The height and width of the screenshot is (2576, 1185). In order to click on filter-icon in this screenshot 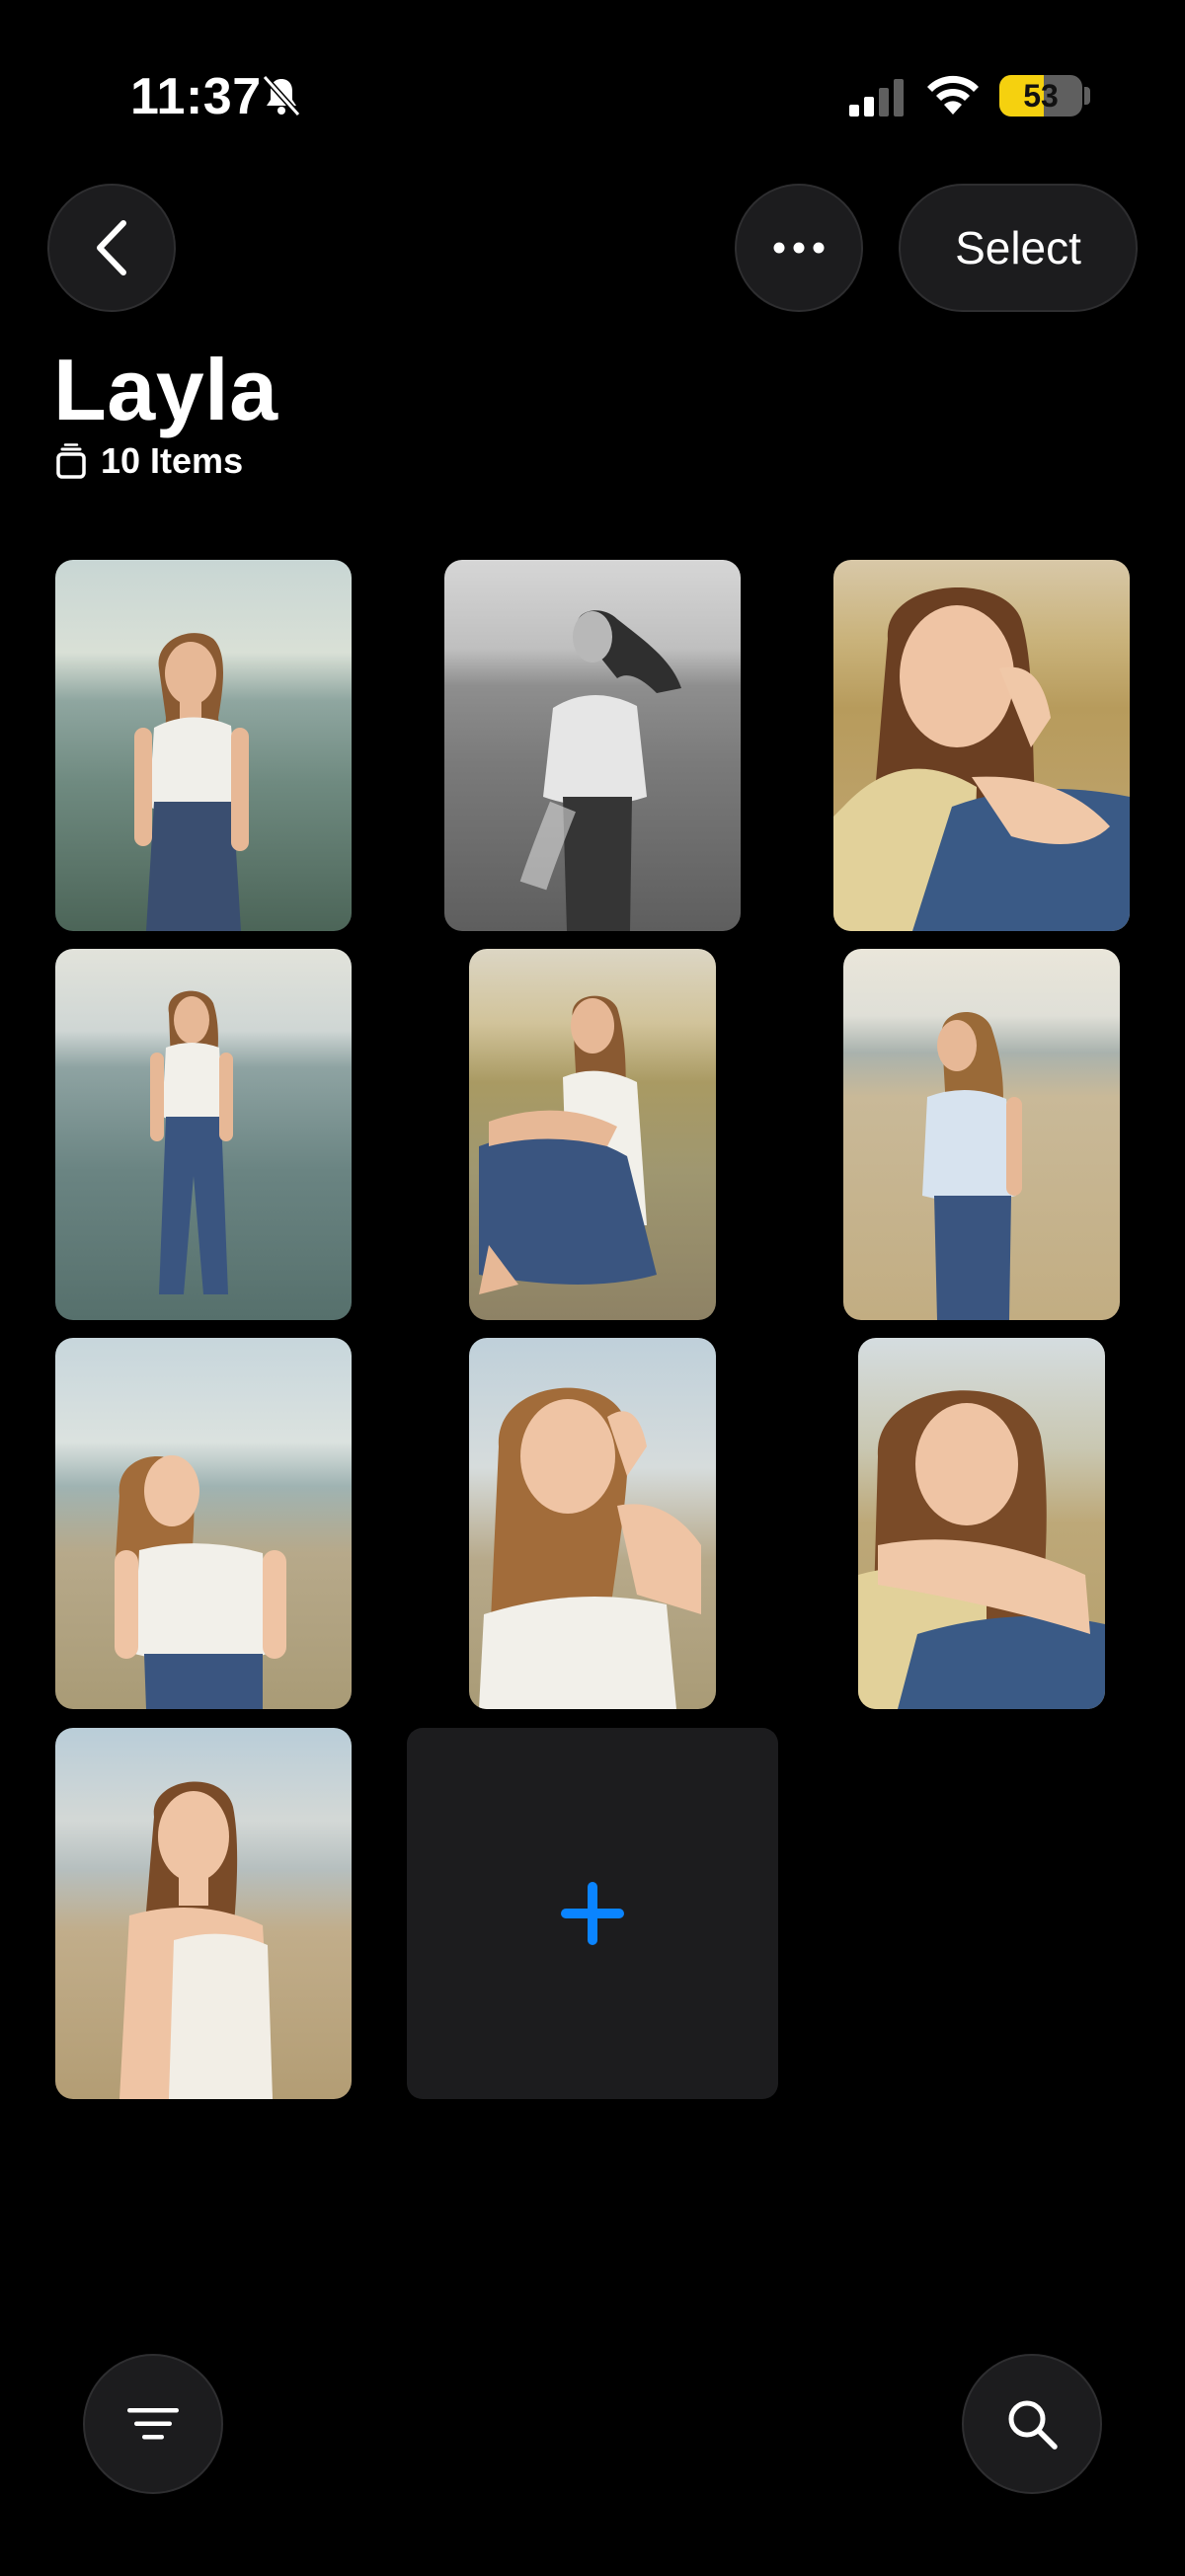, I will do `click(153, 2424)`.